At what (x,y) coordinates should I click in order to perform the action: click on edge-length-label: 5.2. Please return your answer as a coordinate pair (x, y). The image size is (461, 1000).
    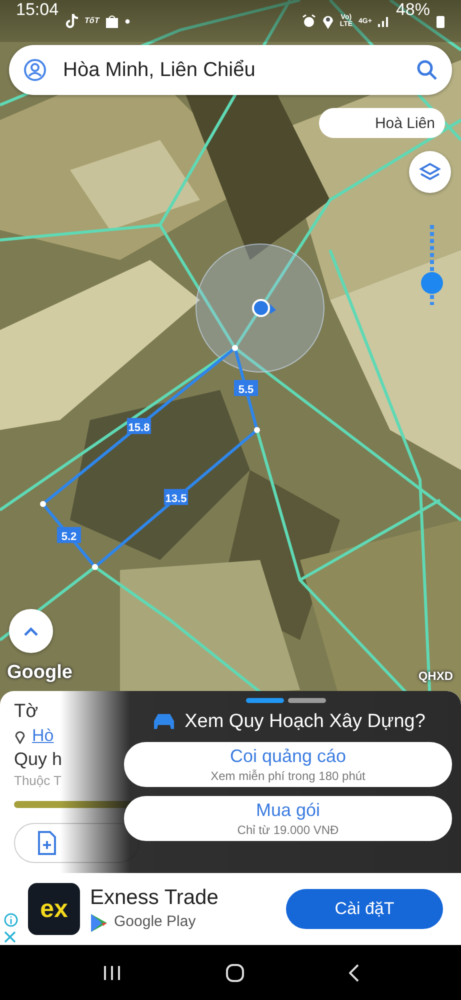
    Looking at the image, I should click on (69, 535).